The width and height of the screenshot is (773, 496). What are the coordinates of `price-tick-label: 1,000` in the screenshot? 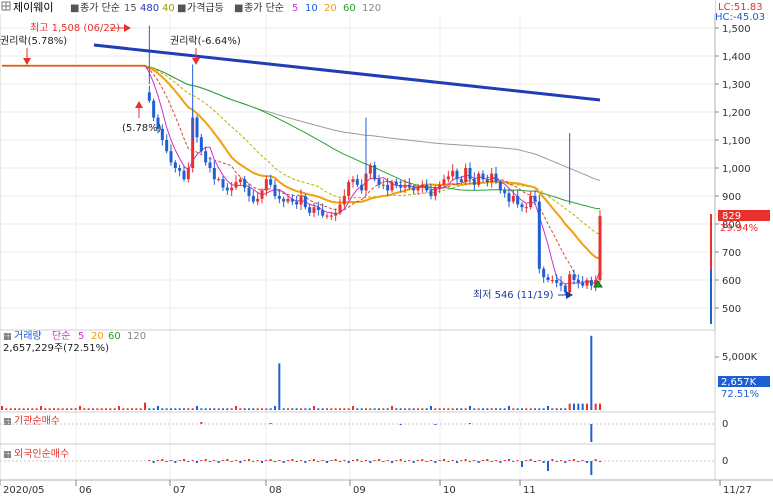 It's located at (736, 169).